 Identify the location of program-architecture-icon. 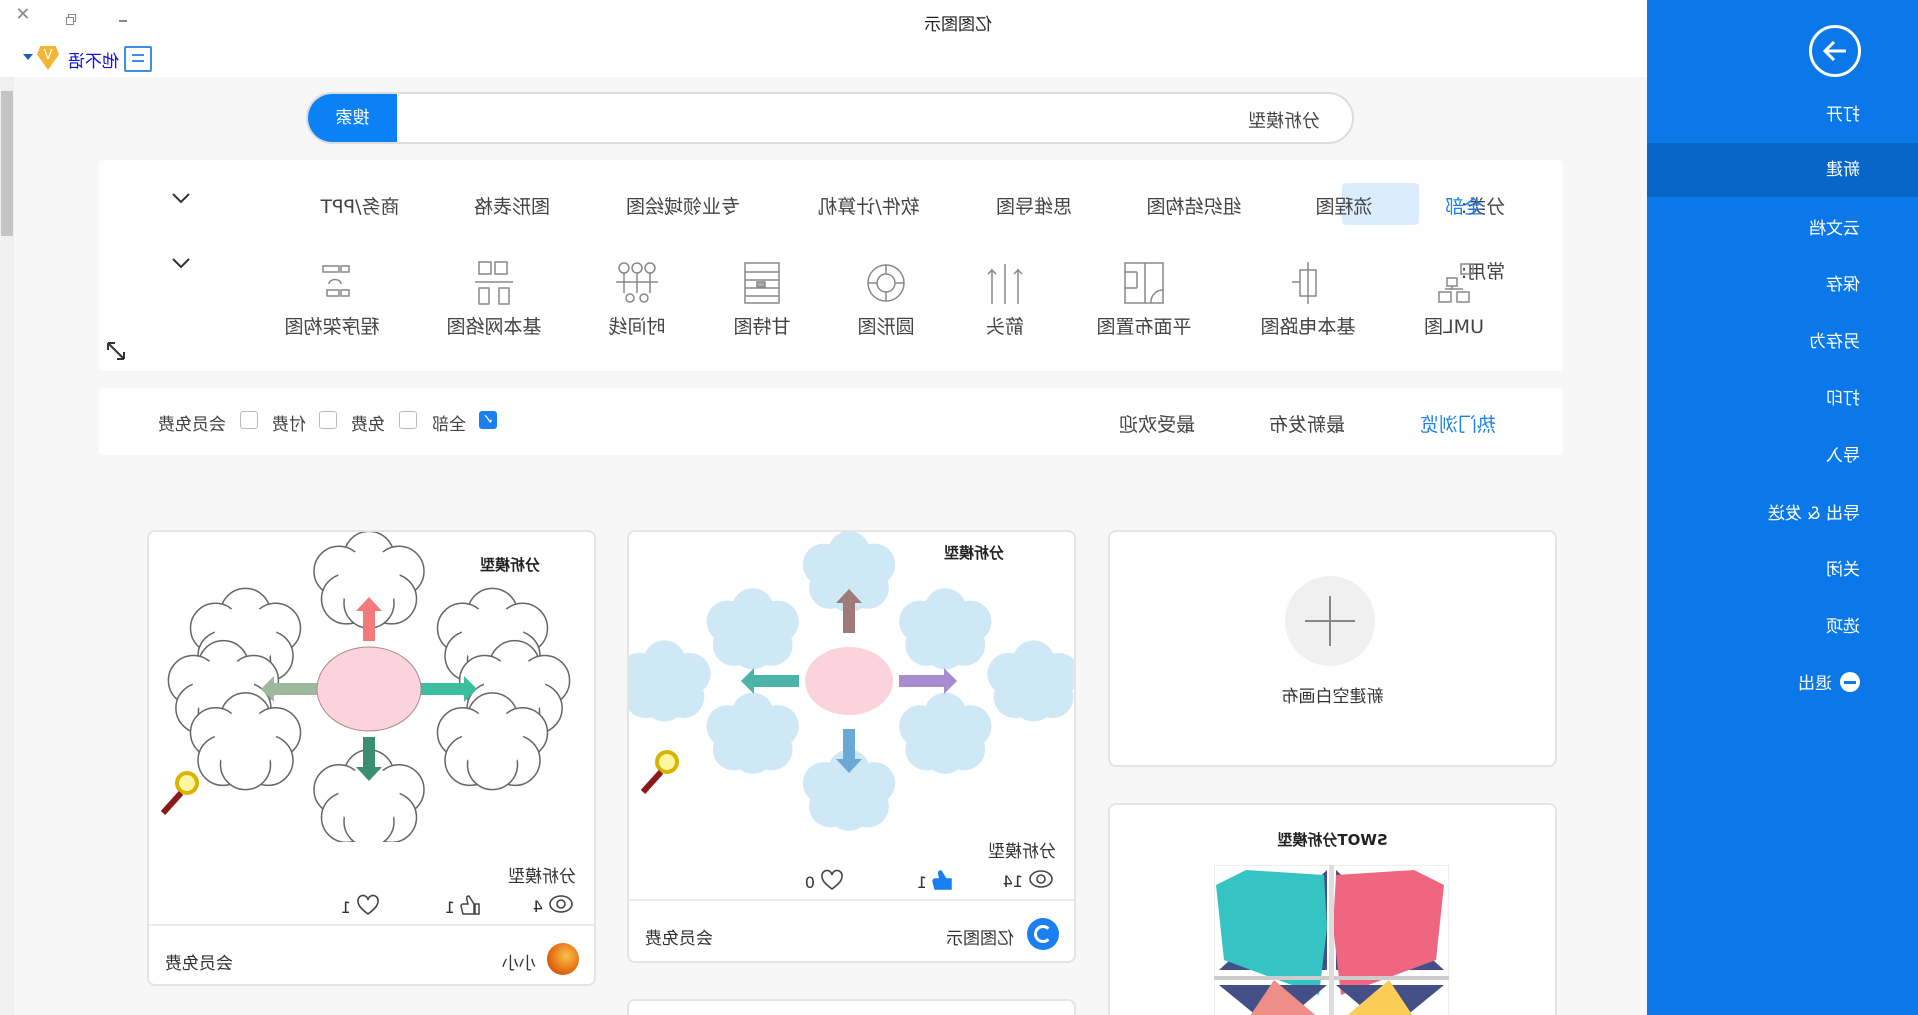
(332, 283).